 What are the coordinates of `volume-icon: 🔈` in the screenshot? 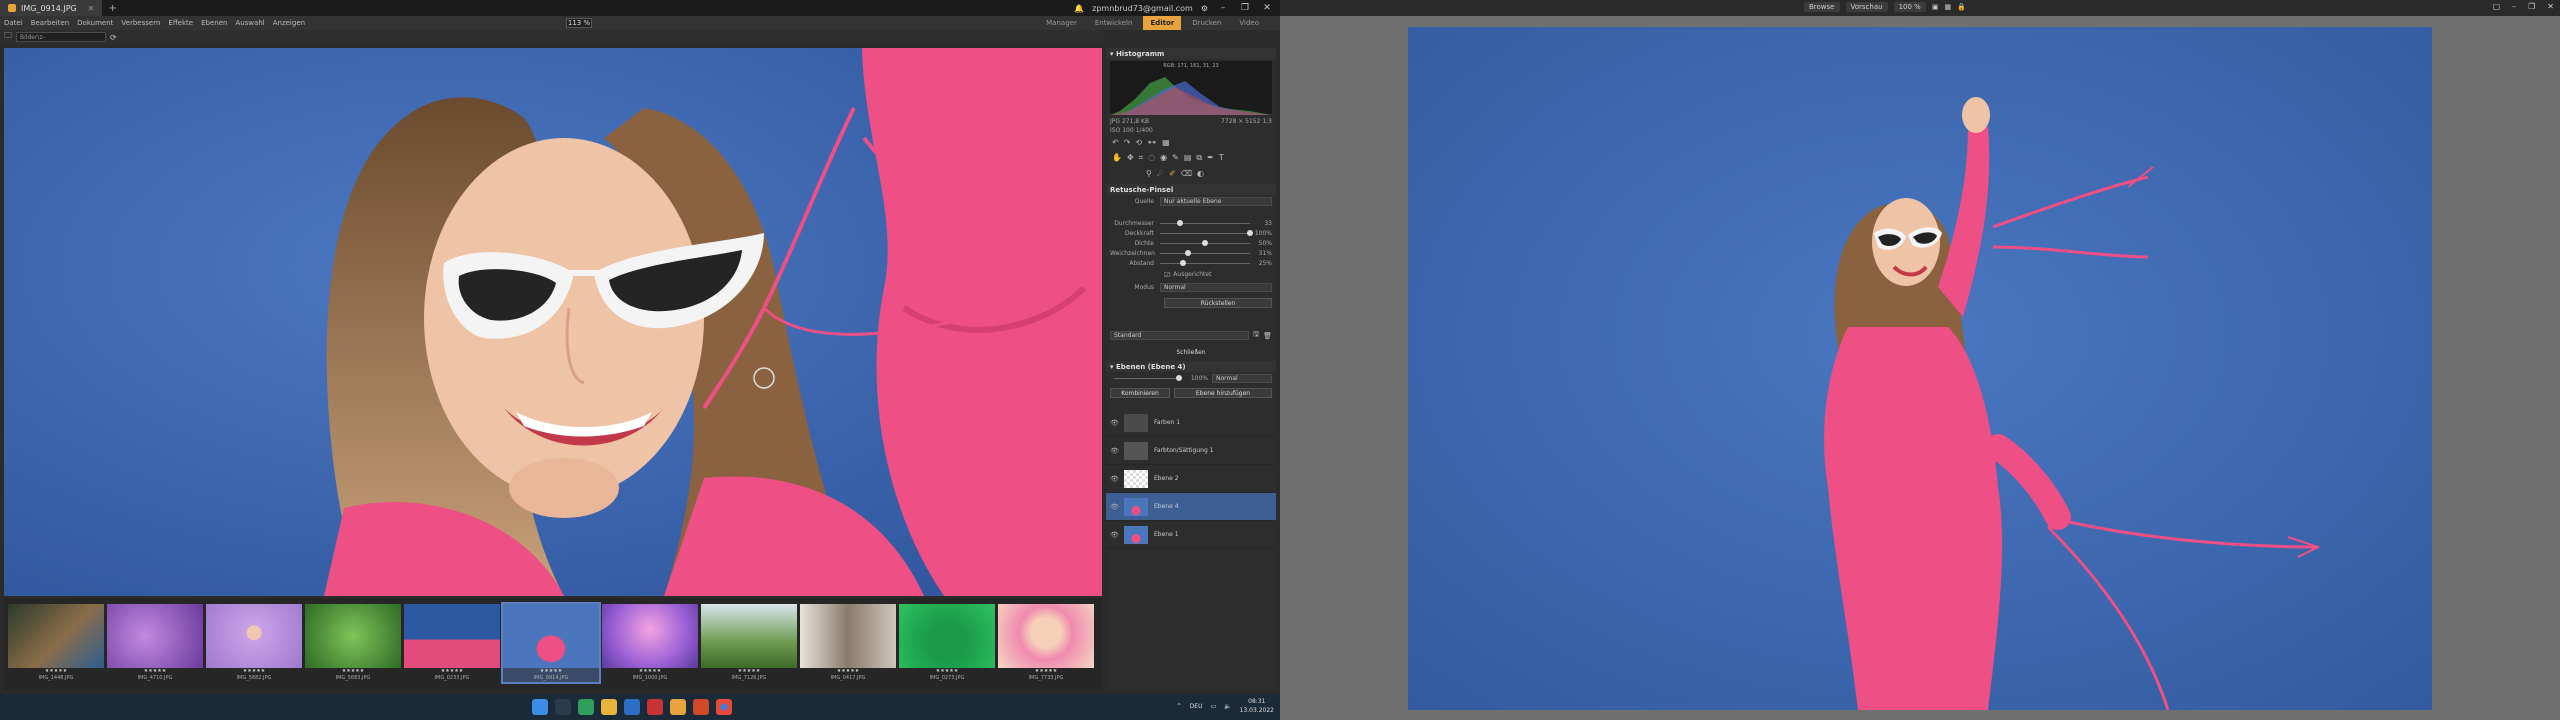 It's located at (1227, 706).